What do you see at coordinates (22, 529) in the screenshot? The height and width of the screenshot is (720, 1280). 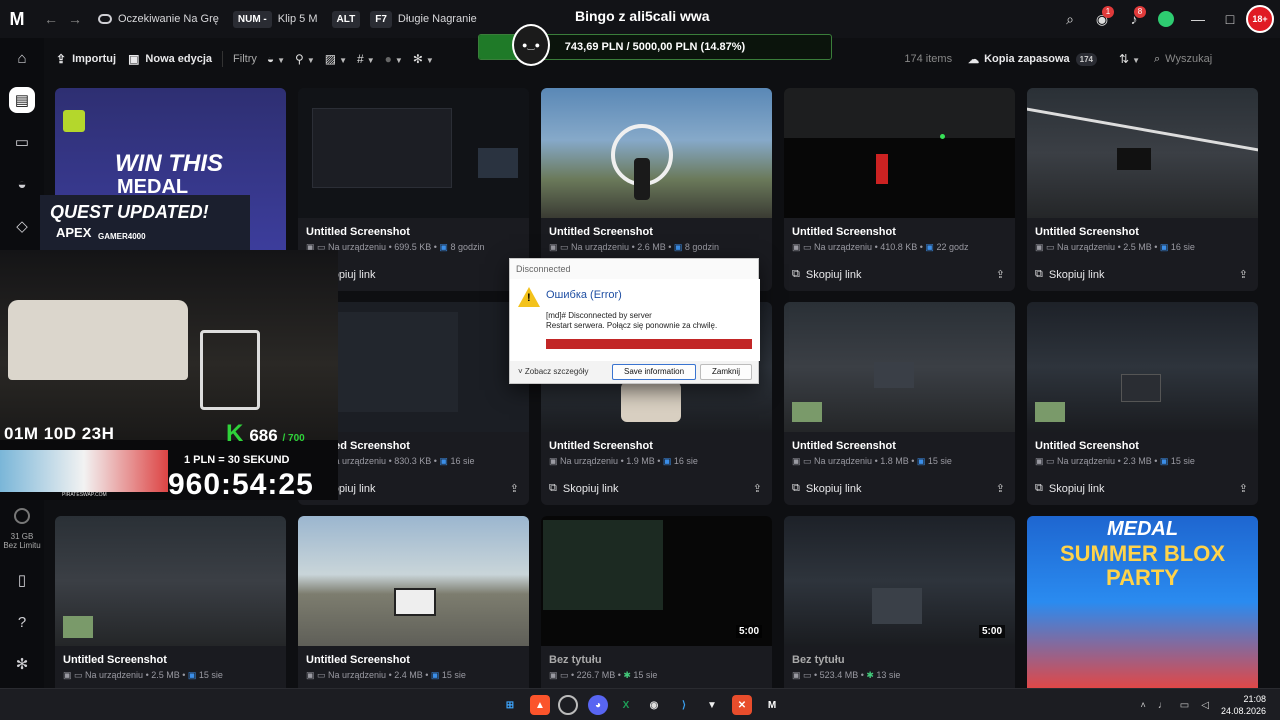 I see `storage-indicator: 31 GB Bez Limitu` at bounding box center [22, 529].